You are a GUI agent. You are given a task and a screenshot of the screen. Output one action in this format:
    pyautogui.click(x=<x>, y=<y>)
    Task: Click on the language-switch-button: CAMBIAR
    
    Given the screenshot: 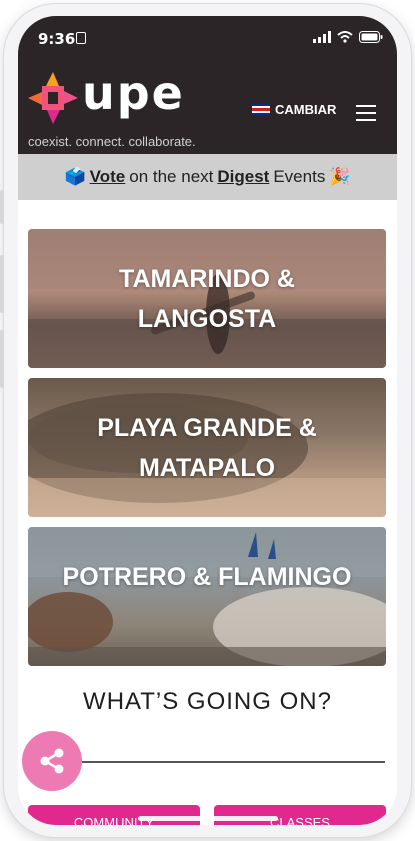 What is the action you would take?
    pyautogui.click(x=294, y=109)
    